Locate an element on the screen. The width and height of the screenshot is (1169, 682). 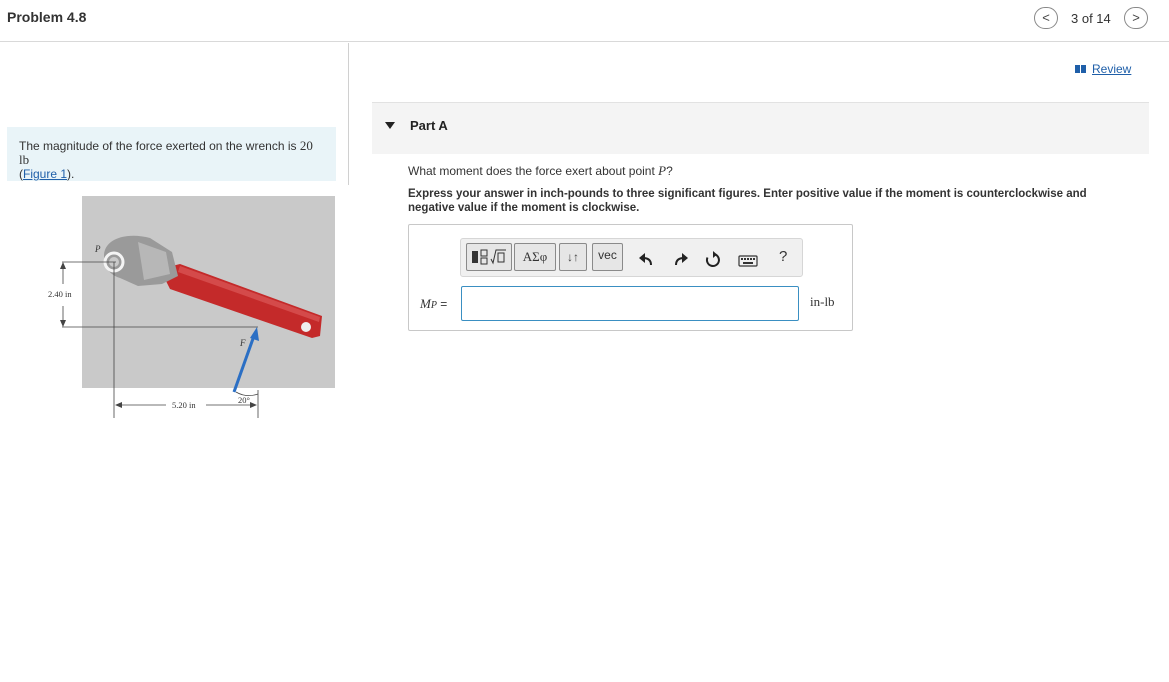
keyboard-icon is located at coordinates (748, 260).